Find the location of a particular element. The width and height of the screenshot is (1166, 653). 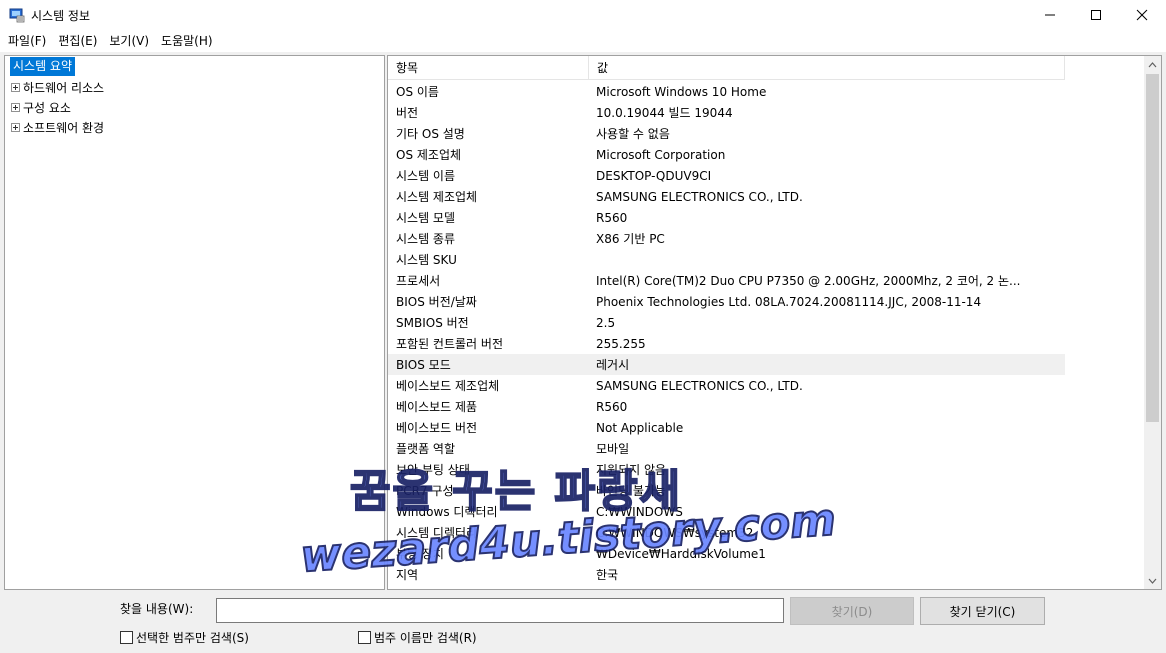

close-button is located at coordinates (1142, 15).